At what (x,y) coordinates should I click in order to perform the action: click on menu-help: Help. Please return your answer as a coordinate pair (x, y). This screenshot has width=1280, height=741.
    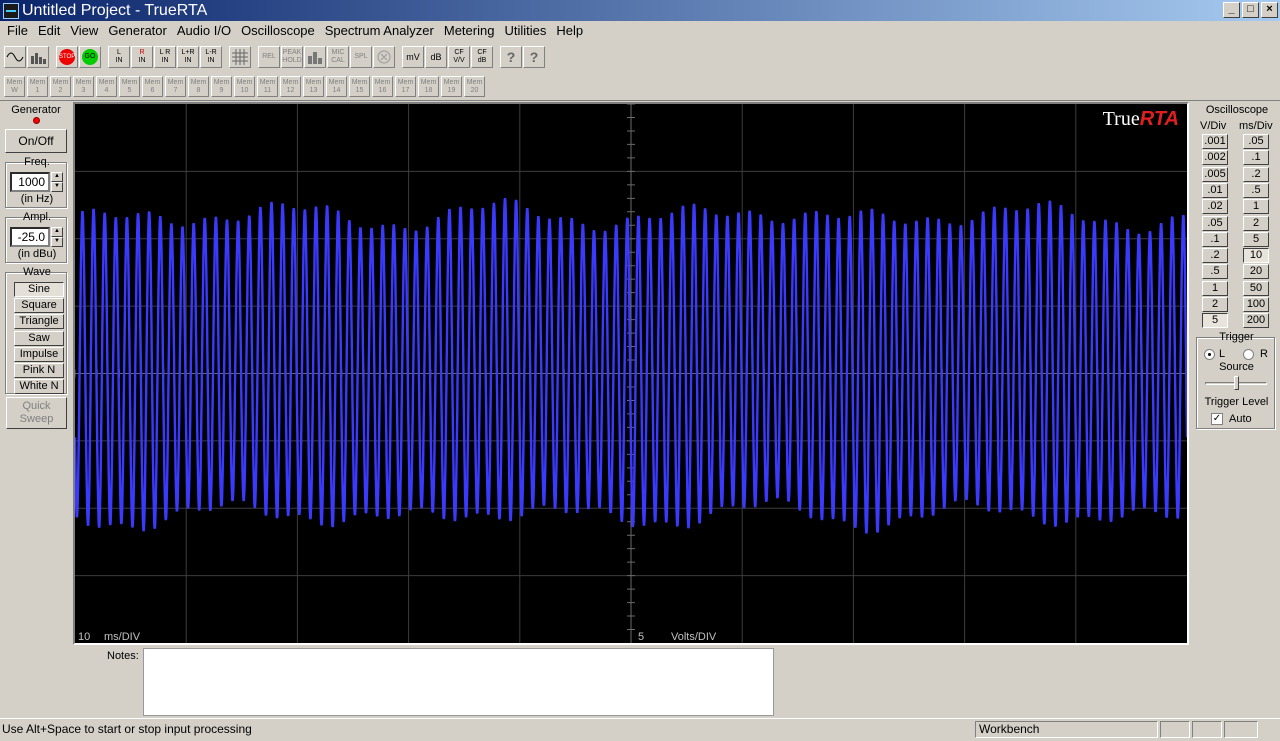
    Looking at the image, I should click on (569, 30).